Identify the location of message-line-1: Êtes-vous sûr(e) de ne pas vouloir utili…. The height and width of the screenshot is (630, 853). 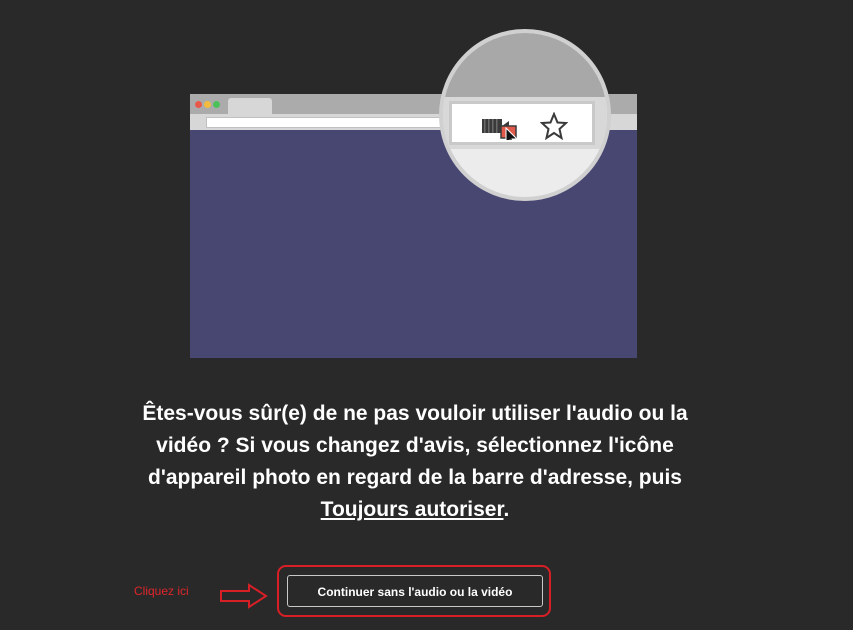
(415, 413).